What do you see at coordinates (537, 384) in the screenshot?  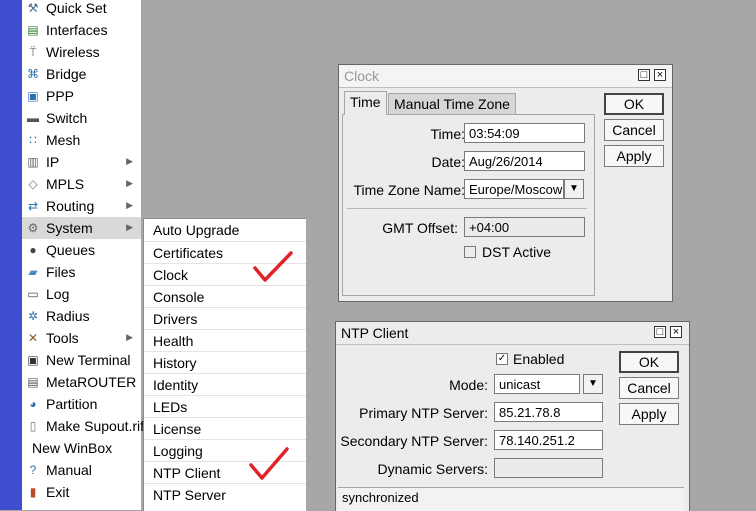 I see `mode-select: unicast` at bounding box center [537, 384].